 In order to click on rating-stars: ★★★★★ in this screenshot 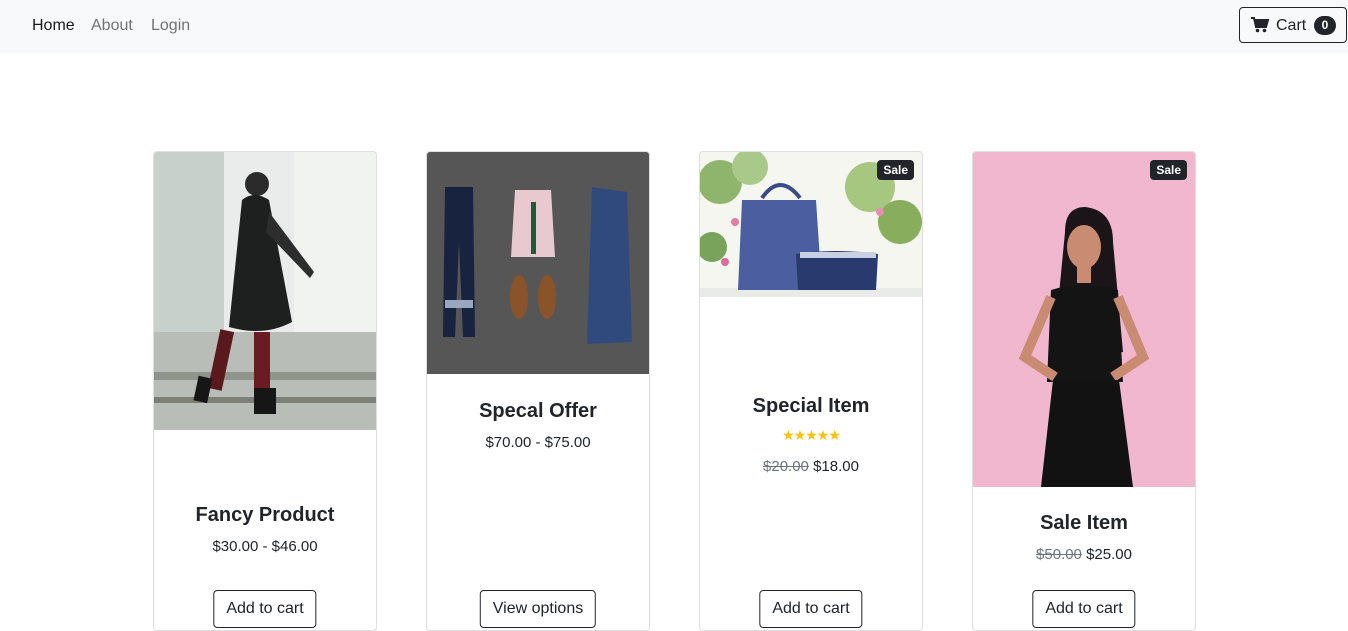, I will do `click(811, 435)`.